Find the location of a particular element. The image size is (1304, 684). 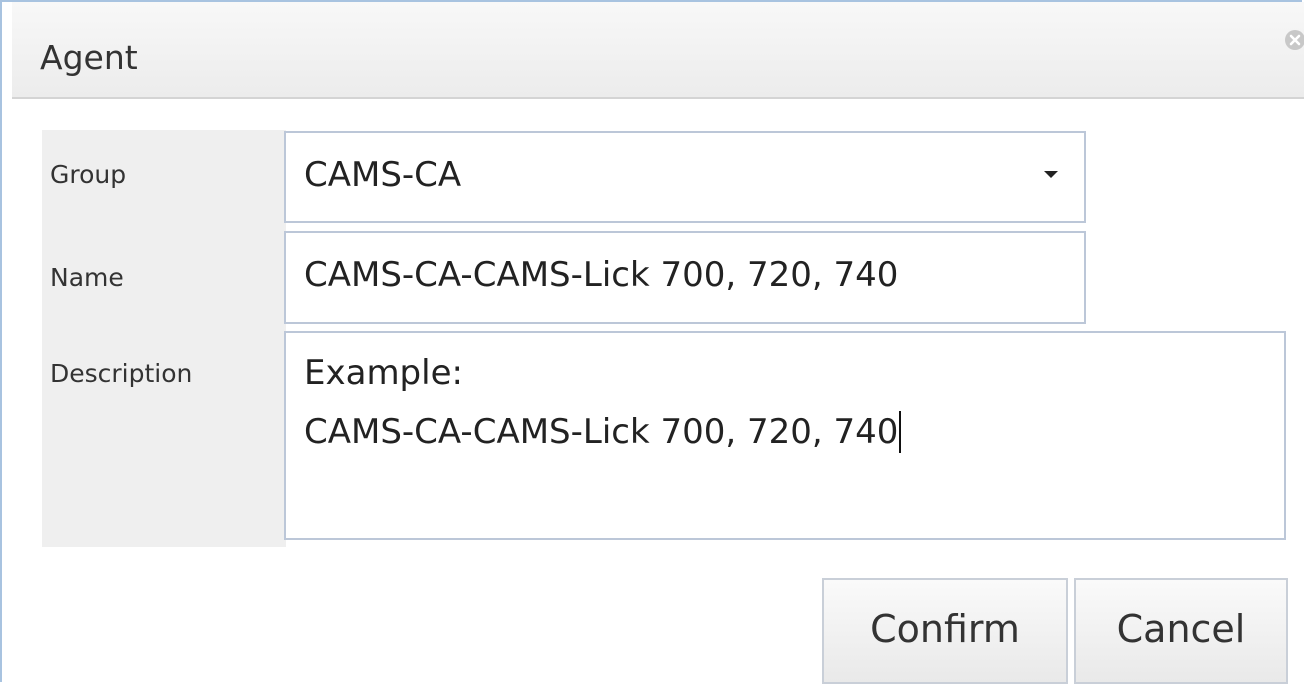

description-line-2-wrap: CAMS-CA-CAMS-Lick 700, 720, 740 is located at coordinates (603, 432).